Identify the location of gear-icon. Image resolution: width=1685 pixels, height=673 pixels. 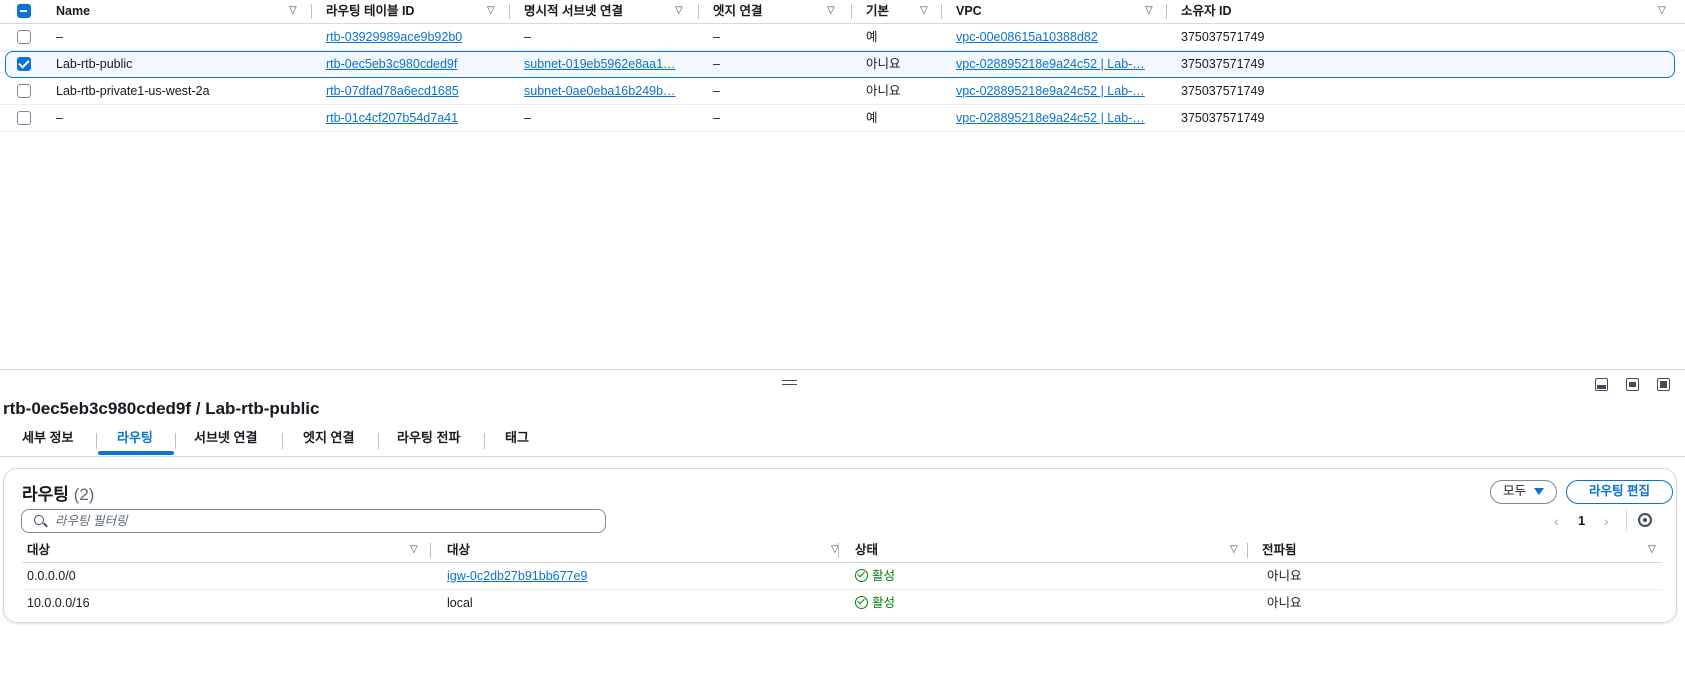
(1645, 520).